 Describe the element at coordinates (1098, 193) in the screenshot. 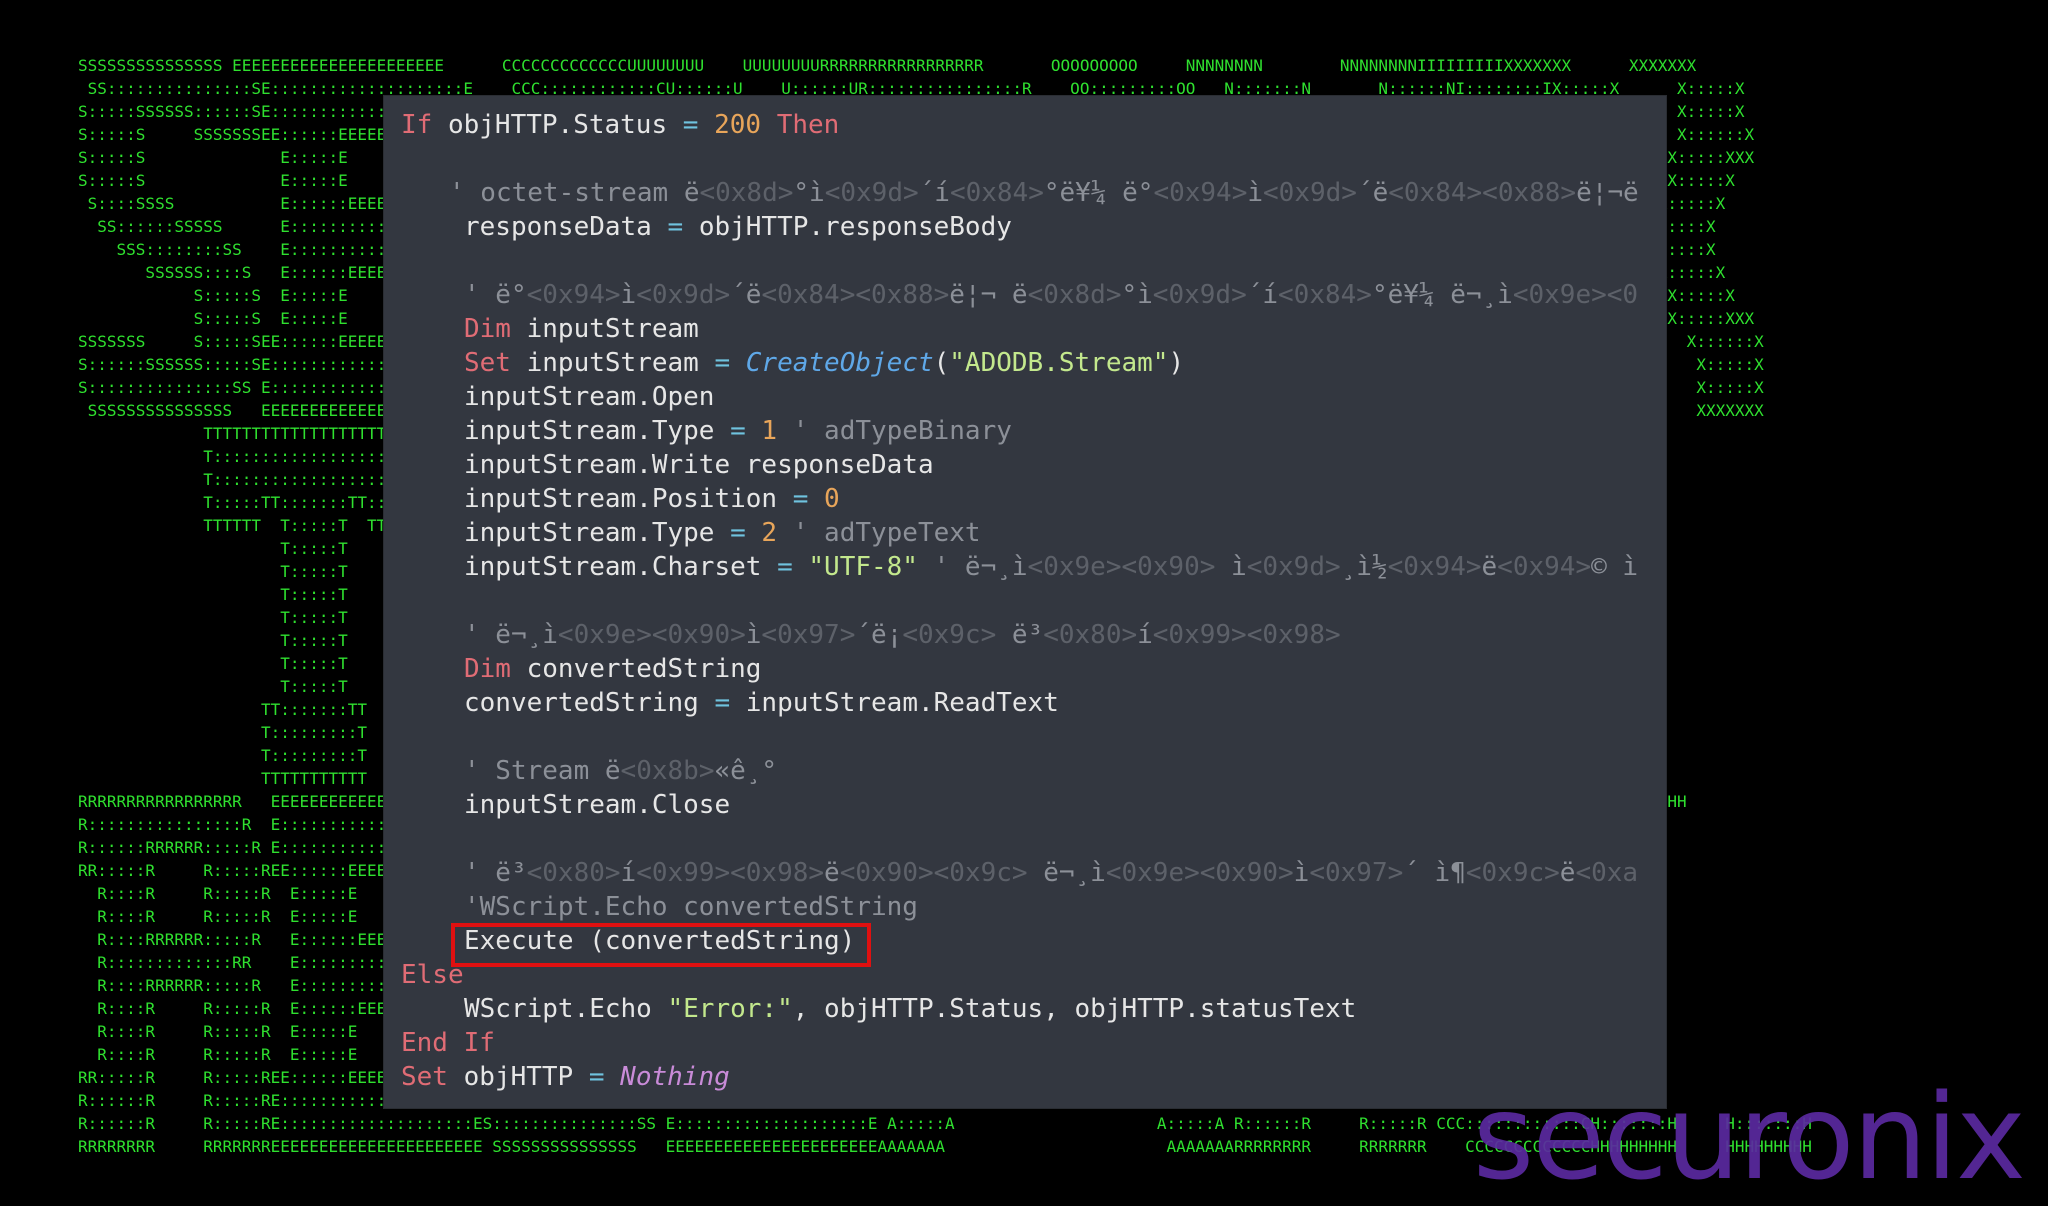

I see `comment-text: °ë¥¼ ë°` at that location.